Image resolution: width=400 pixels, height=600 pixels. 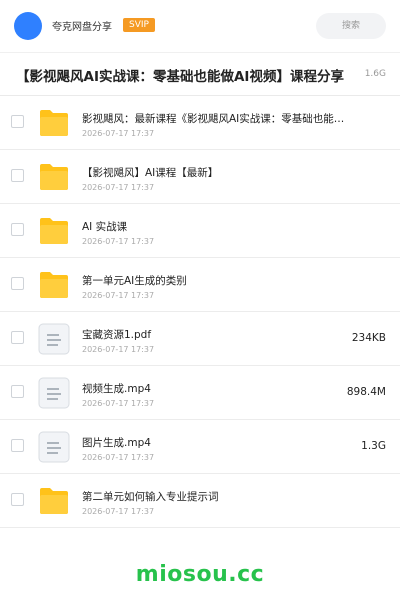 I want to click on file-size: 898.4M, so click(x=366, y=392).